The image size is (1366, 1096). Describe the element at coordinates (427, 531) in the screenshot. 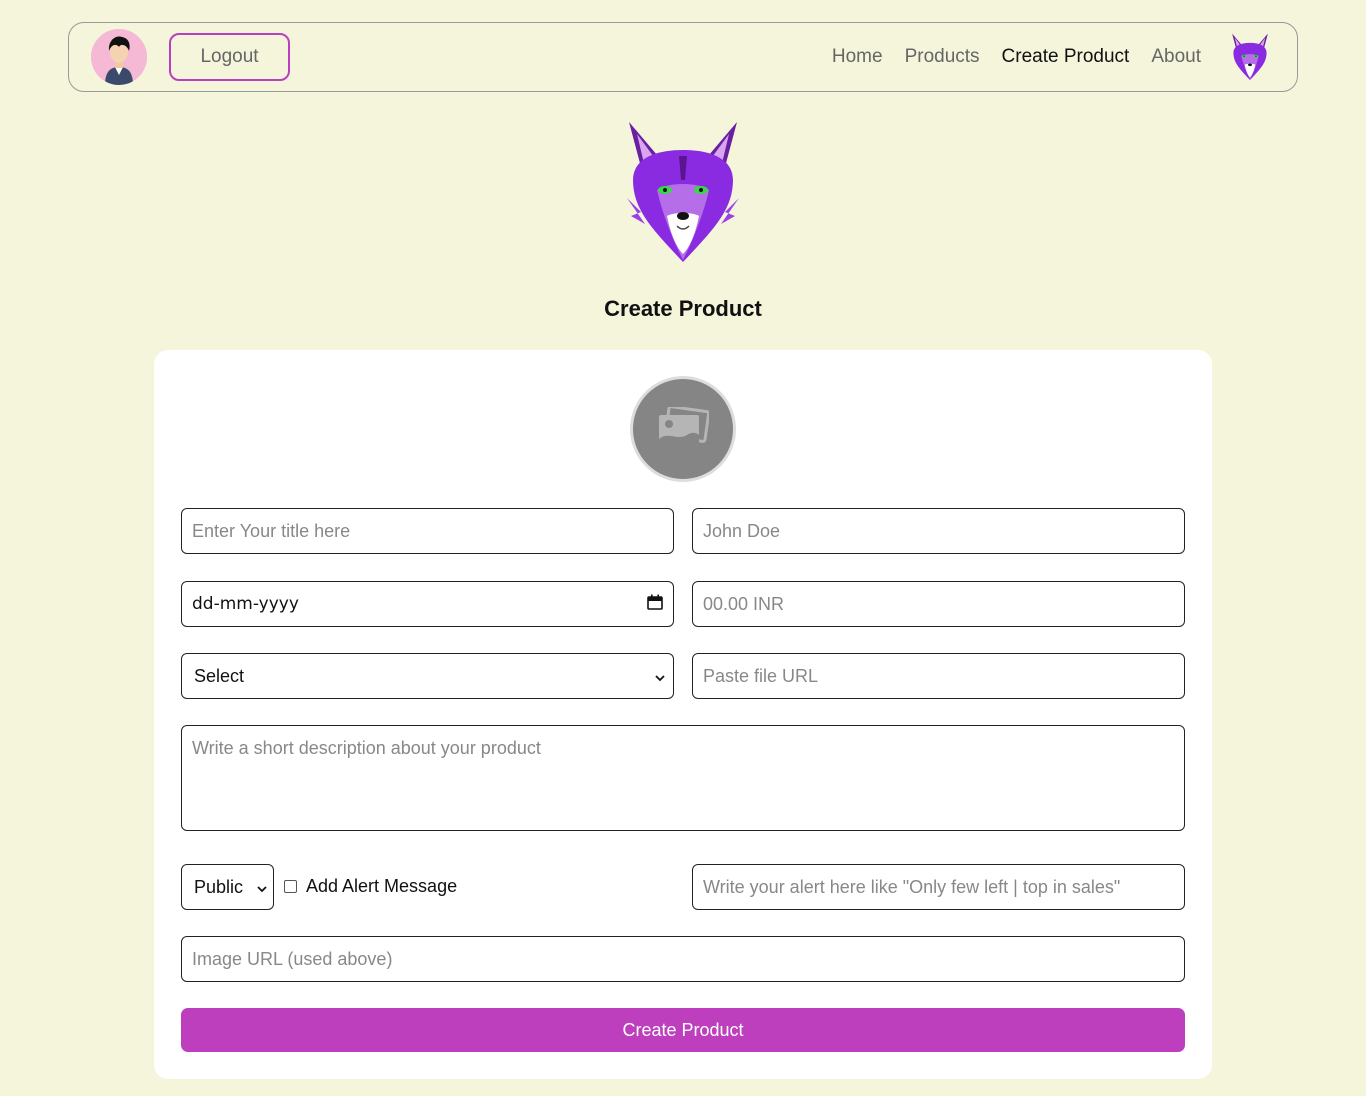

I see `title-input` at that location.